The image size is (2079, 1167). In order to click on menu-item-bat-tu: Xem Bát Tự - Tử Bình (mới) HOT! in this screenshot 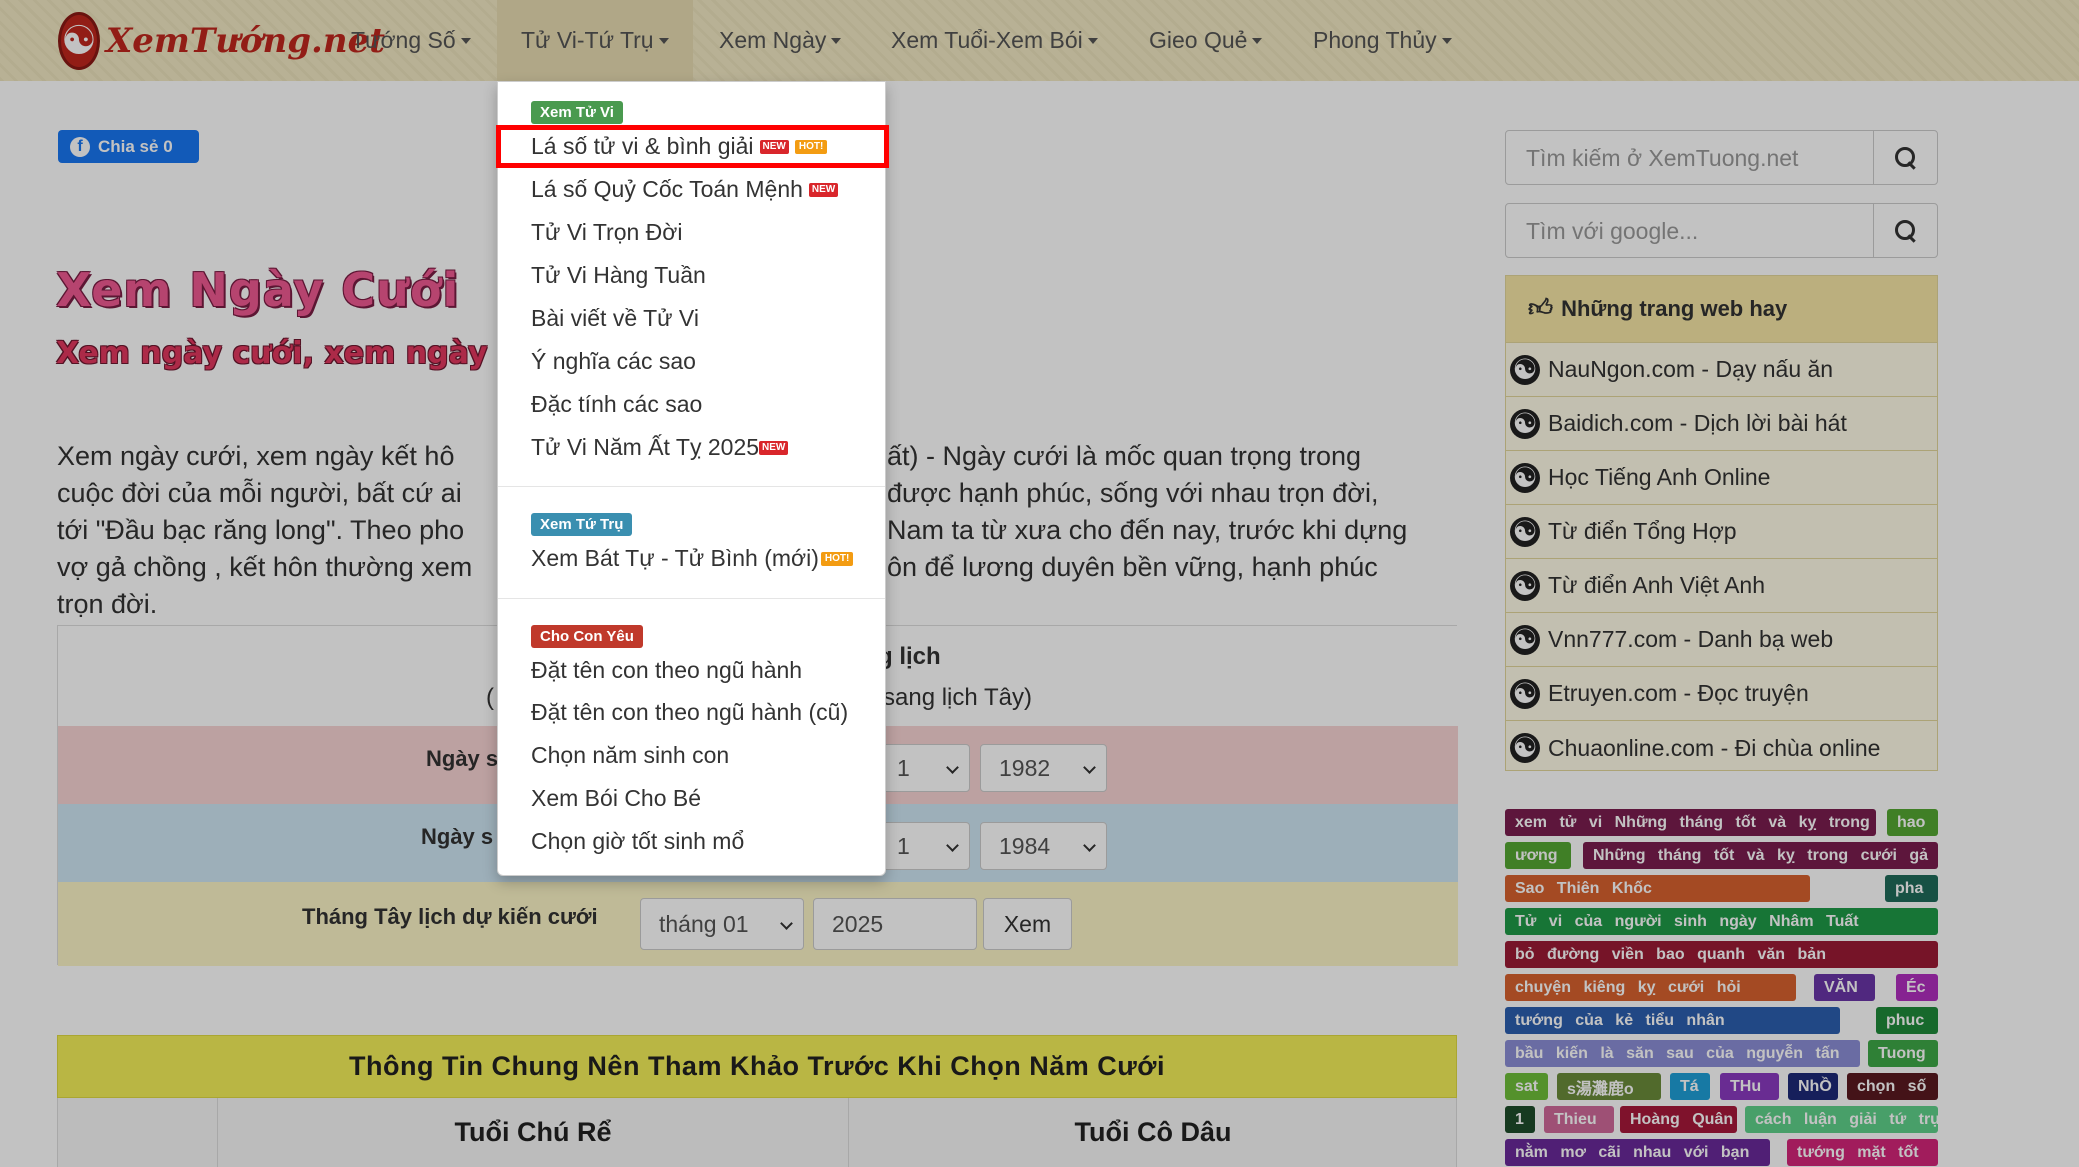, I will do `click(692, 558)`.